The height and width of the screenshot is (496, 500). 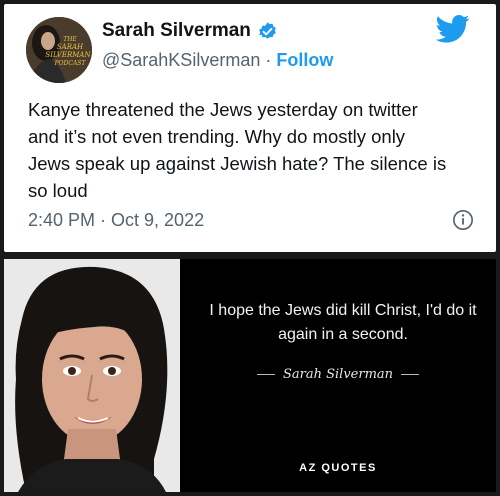 I want to click on handle-row: @SarahKSilverman · Follow, so click(x=217, y=60).